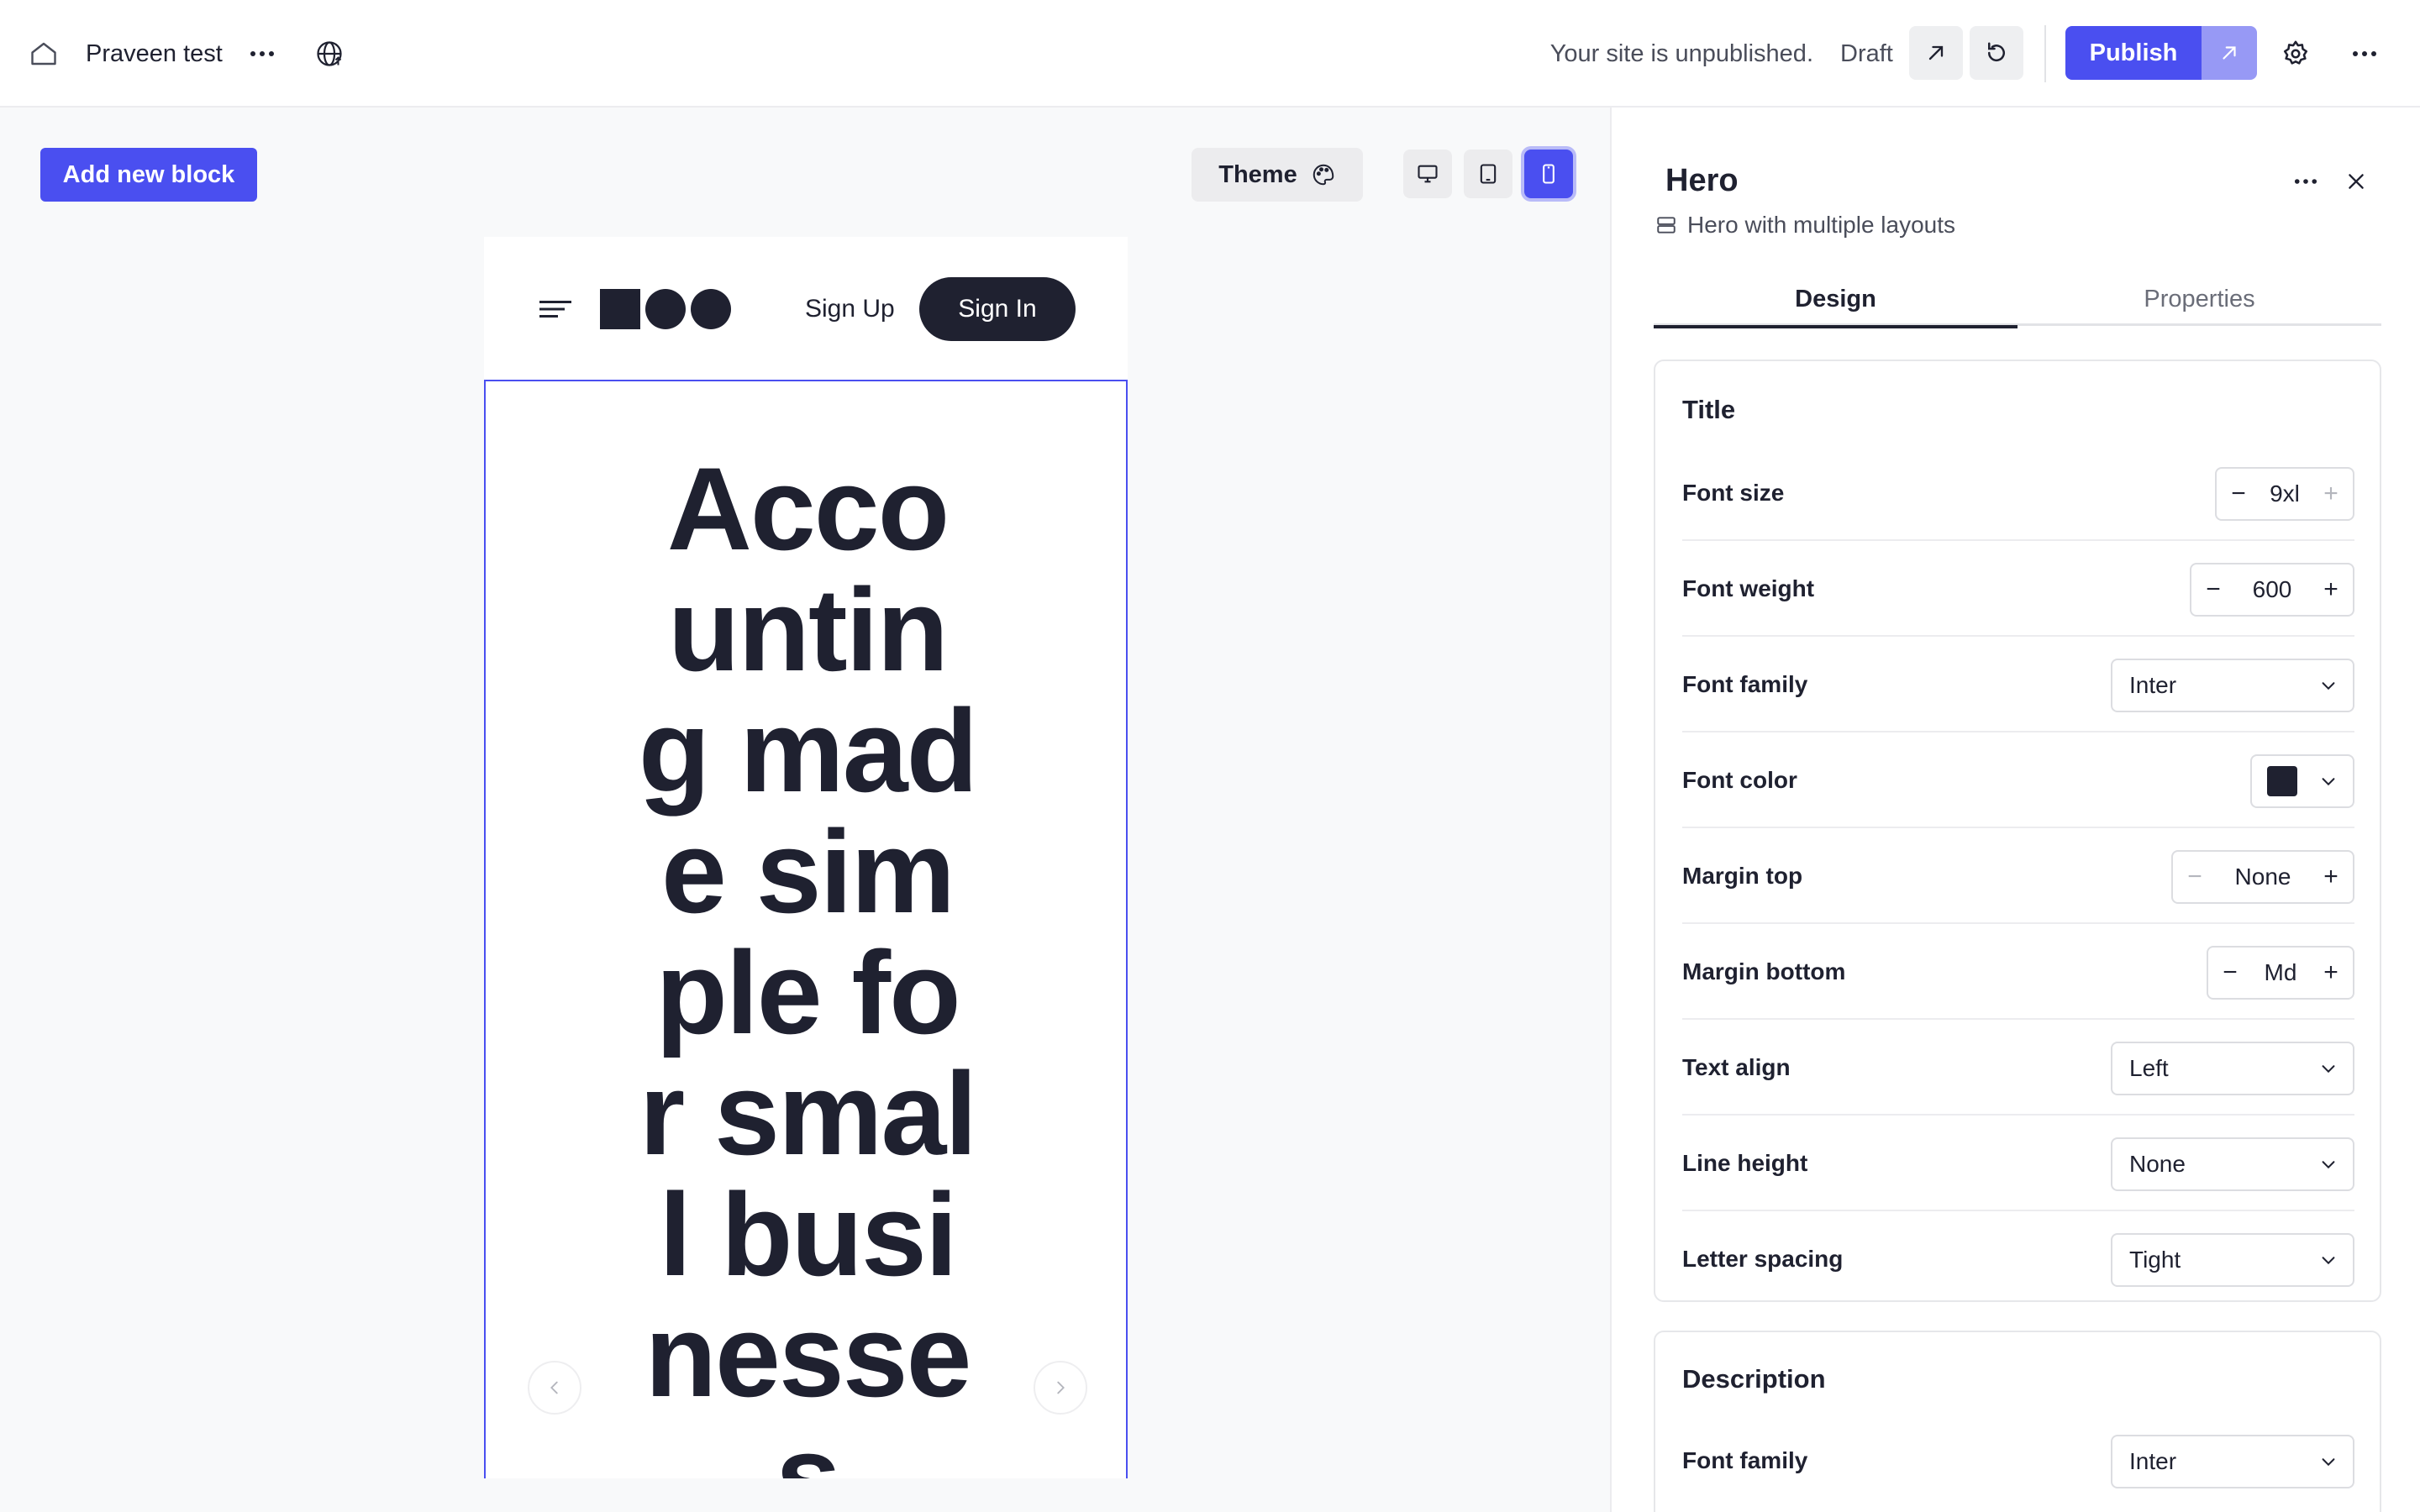 This screenshot has height=1512, width=2420. I want to click on font-size-label: Font size, so click(1734, 493).